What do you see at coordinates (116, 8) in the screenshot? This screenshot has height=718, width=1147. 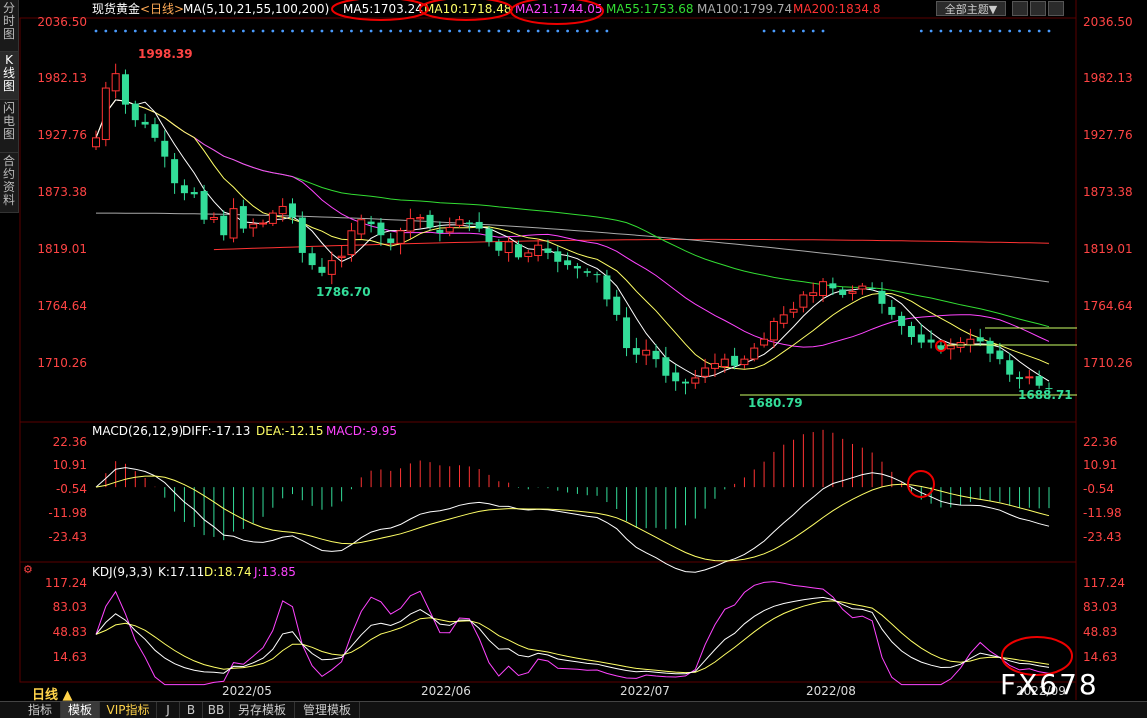 I see `instrument-name: 现货黄金` at bounding box center [116, 8].